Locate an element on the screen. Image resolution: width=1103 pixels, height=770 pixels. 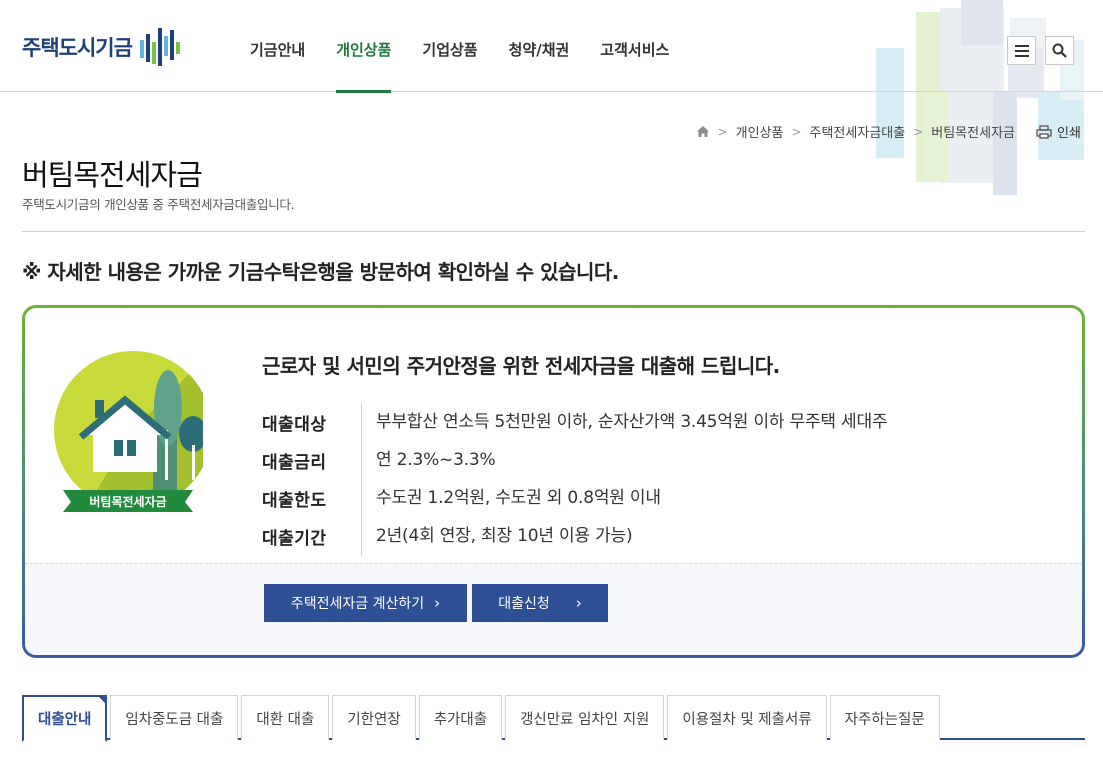
loan-calculator-button: 주택전세자금 계산하기 › is located at coordinates (365, 603).